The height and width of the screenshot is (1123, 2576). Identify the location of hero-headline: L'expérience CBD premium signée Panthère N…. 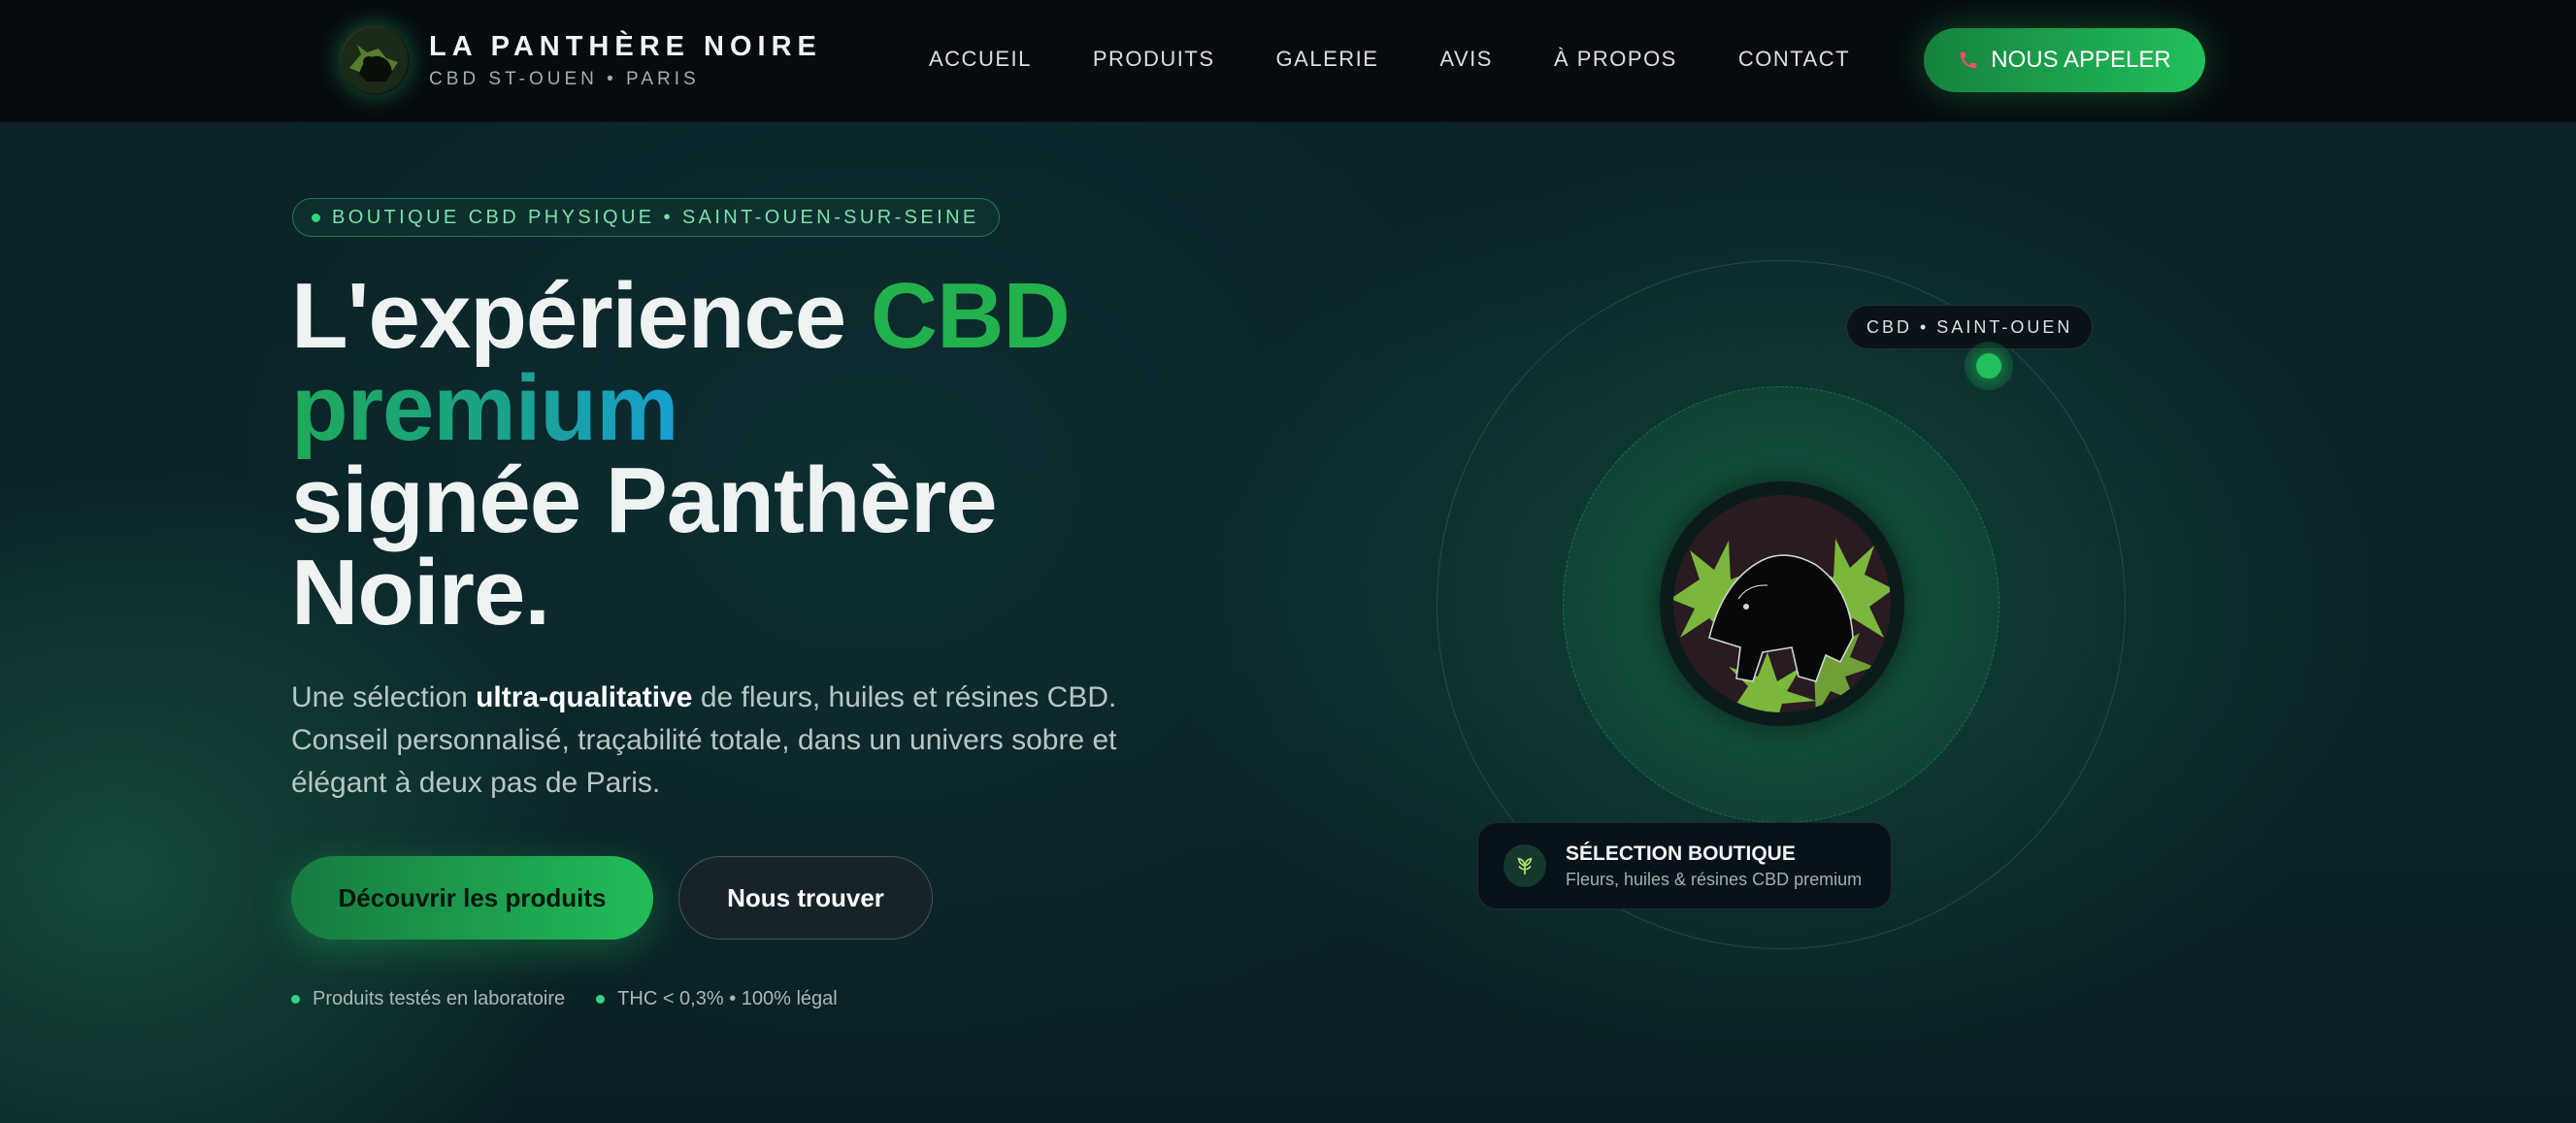
(776, 455).